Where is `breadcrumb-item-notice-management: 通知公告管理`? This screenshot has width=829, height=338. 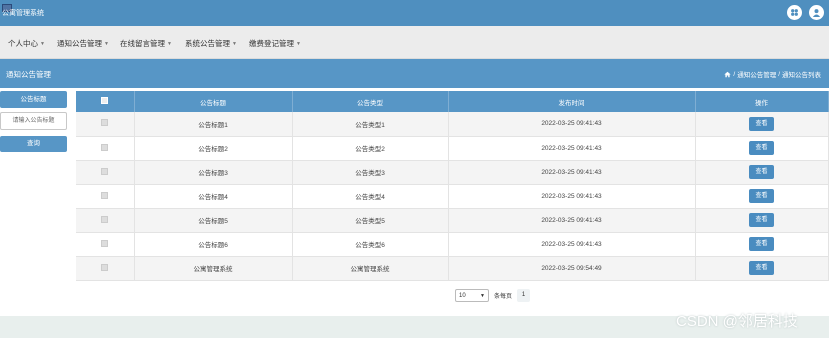 breadcrumb-item-notice-management: 通知公告管理 is located at coordinates (756, 74).